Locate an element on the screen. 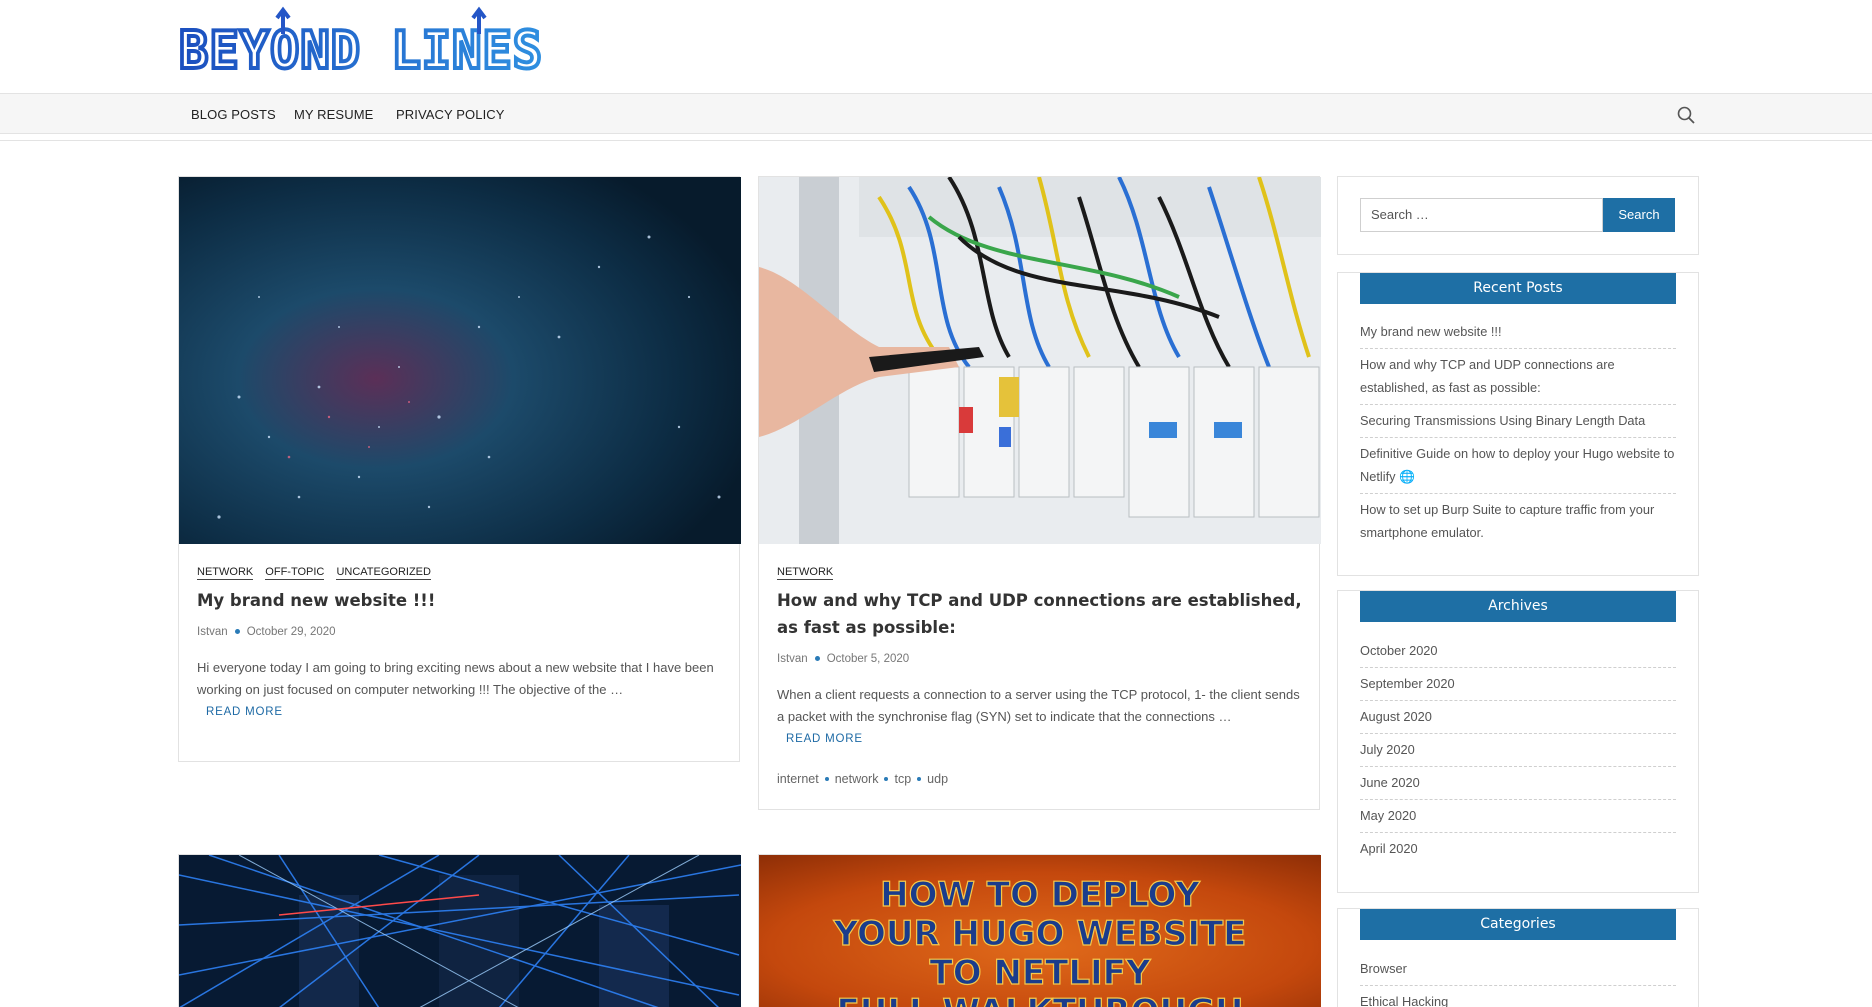  thumbnail-text-line: FULL WALKTHROUGH is located at coordinates (1039, 999).